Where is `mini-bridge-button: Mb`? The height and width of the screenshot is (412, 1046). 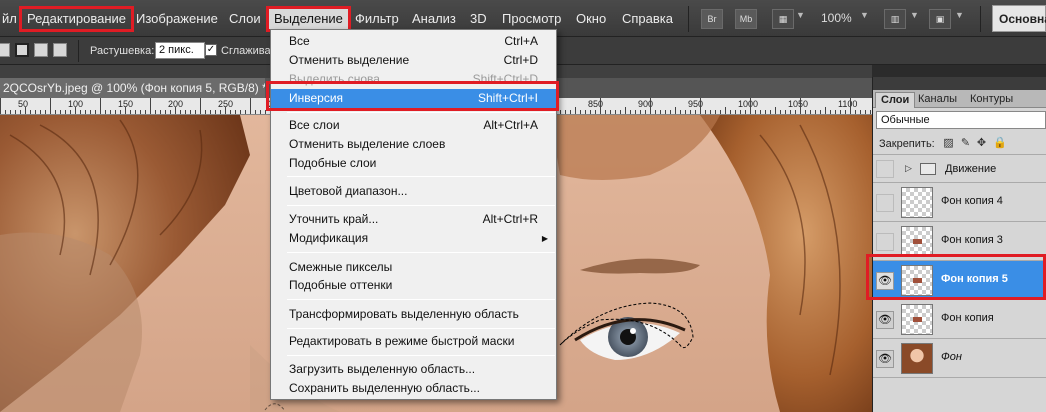
mini-bridge-button: Mb is located at coordinates (746, 19).